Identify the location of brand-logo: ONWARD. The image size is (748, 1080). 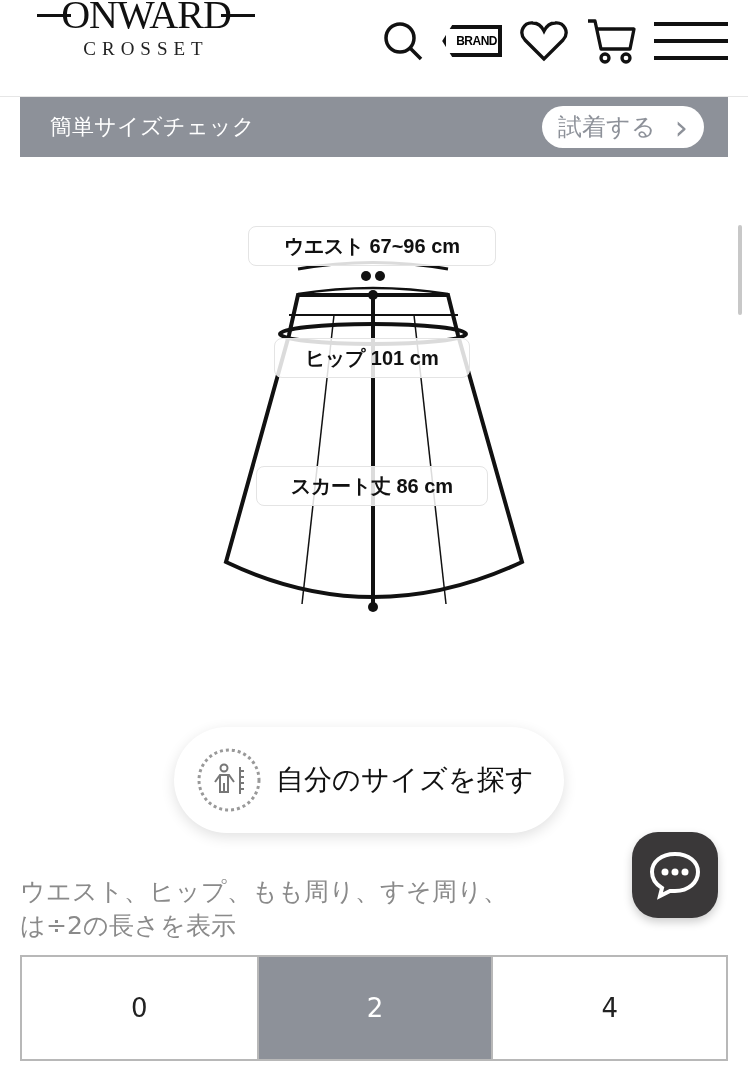
(146, 19).